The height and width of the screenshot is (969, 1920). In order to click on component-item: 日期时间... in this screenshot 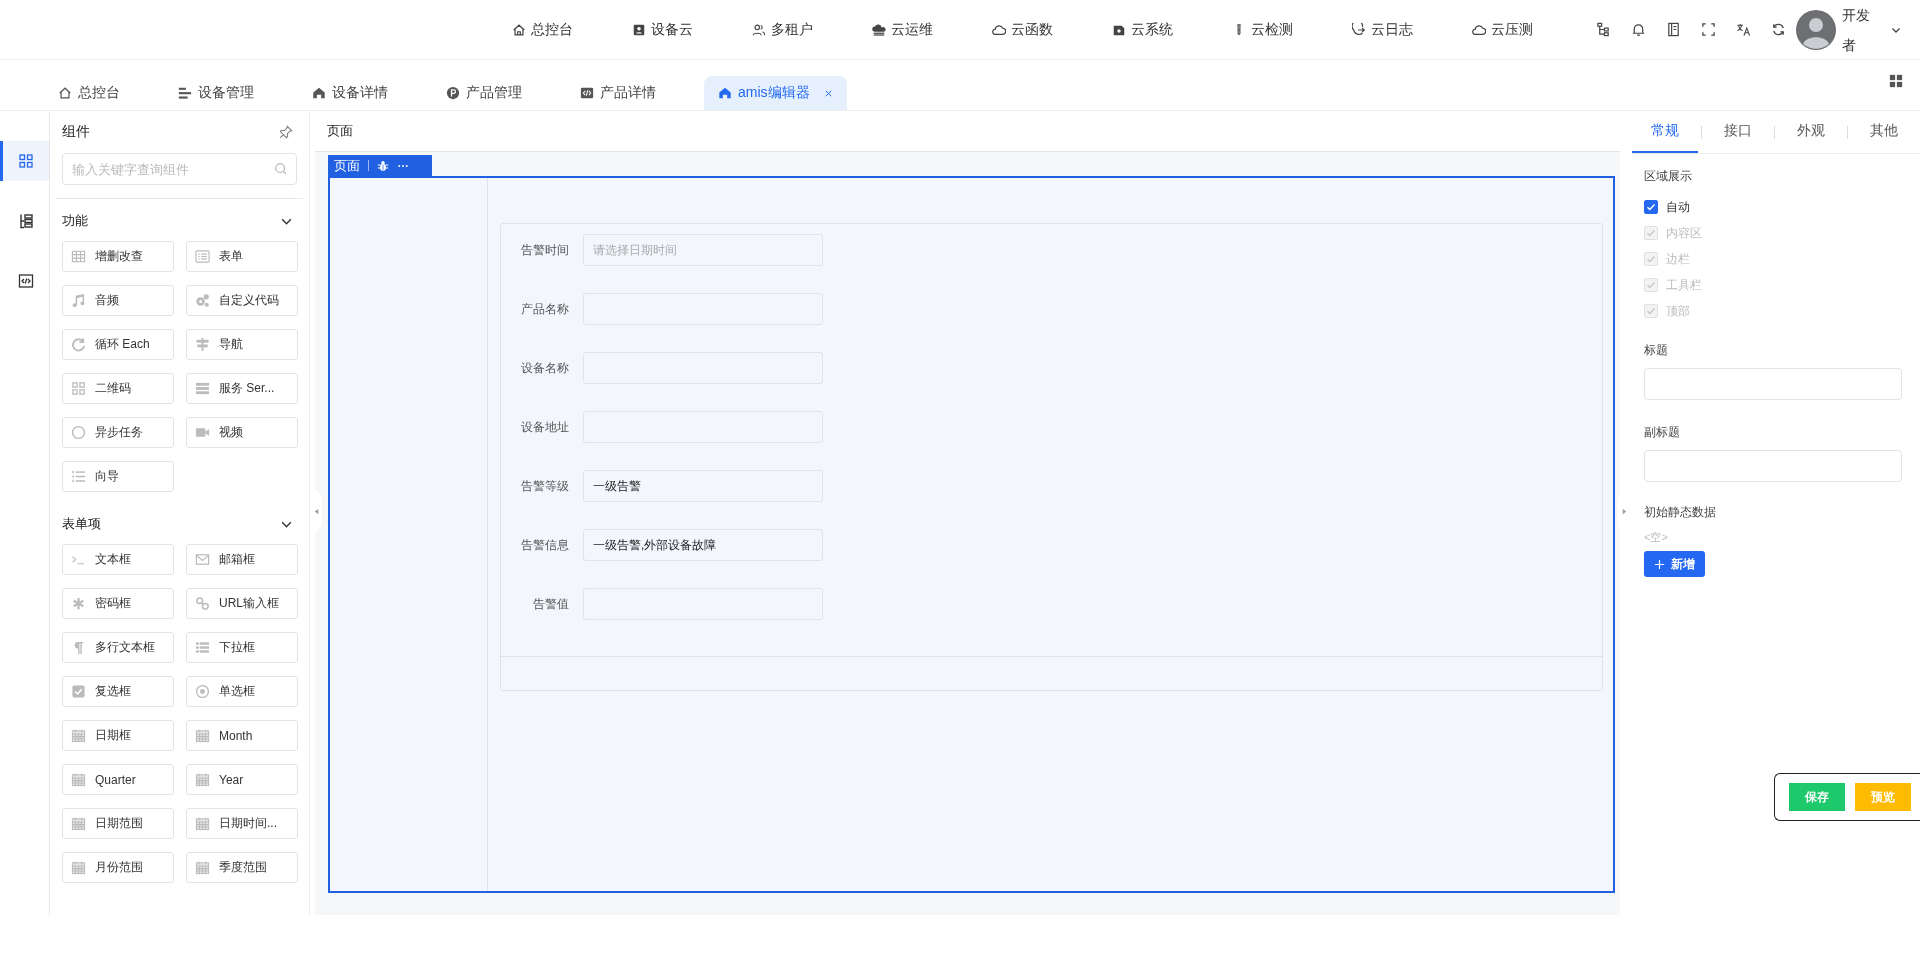, I will do `click(242, 823)`.